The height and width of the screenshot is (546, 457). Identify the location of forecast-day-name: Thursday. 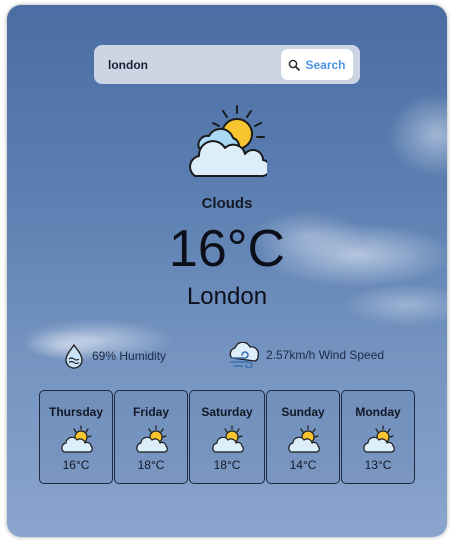
(75, 412).